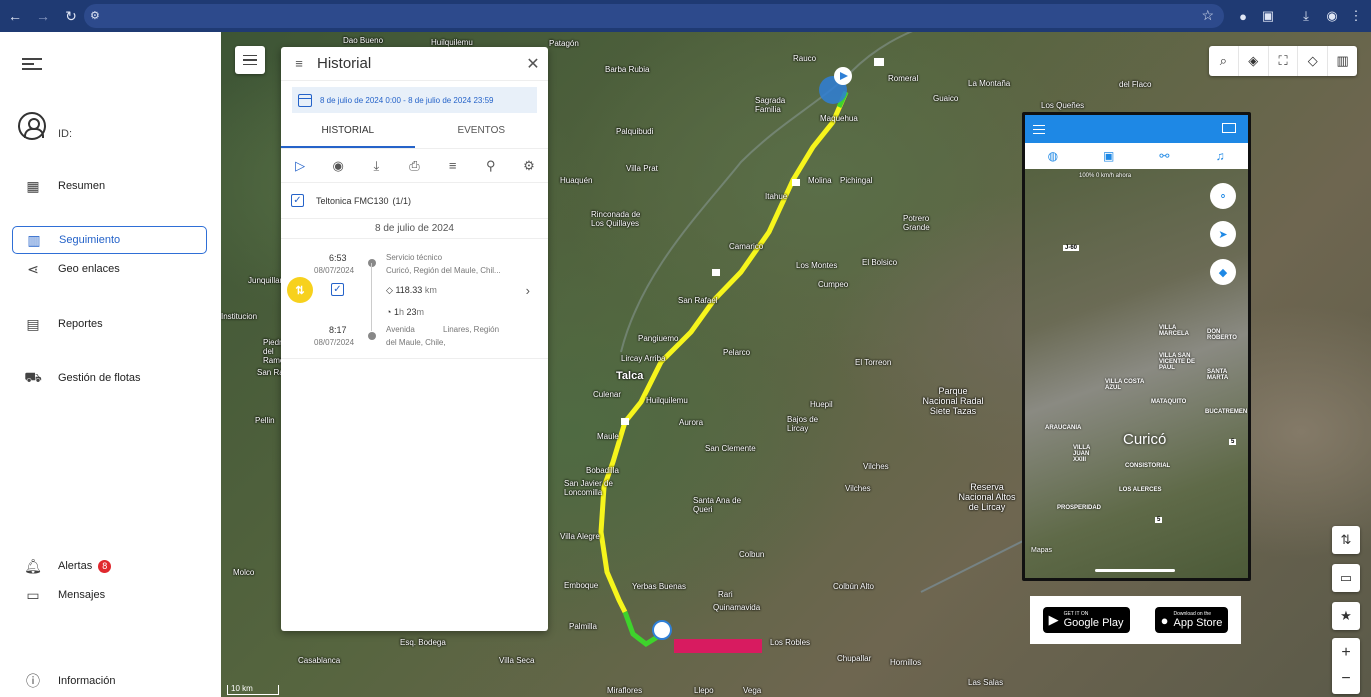  What do you see at coordinates (1243, 16) in the screenshot?
I see `extension-icon: ●` at bounding box center [1243, 16].